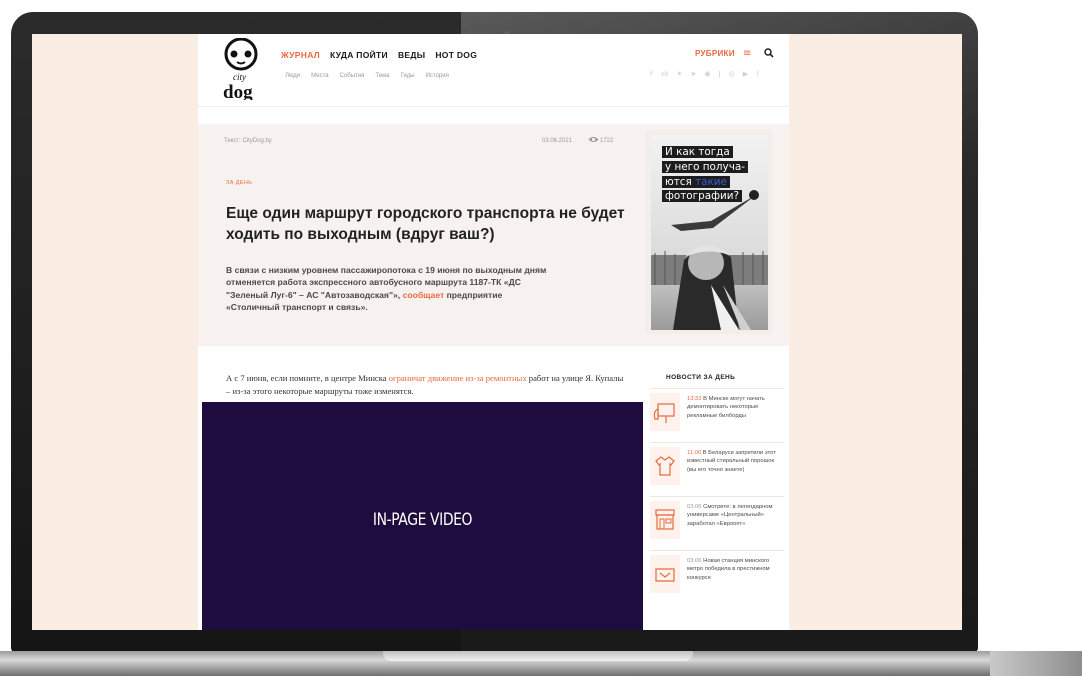 The height and width of the screenshot is (676, 1082). I want to click on subnav-item-people: Люди, so click(292, 76).